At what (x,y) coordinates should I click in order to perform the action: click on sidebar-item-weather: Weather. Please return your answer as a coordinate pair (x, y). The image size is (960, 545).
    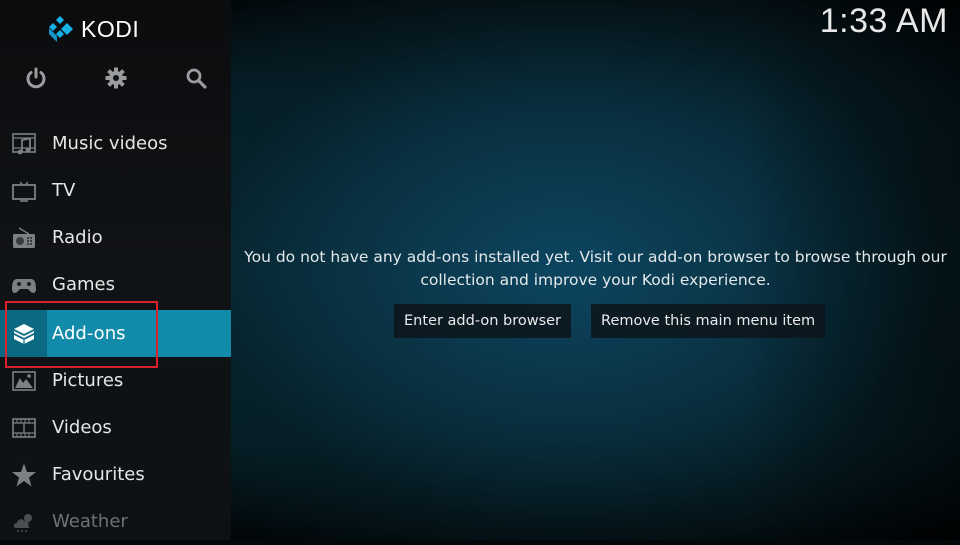
    Looking at the image, I should click on (115, 521).